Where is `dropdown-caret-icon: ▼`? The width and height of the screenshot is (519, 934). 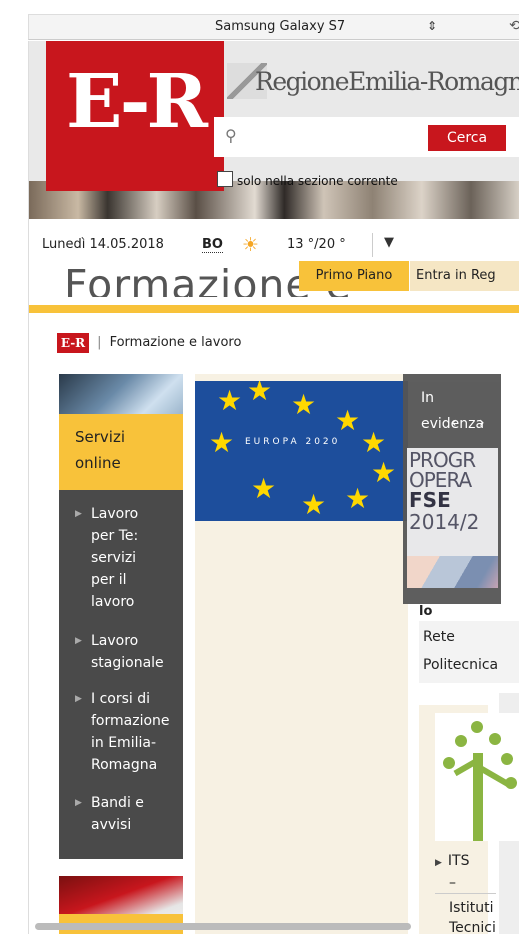 dropdown-caret-icon: ▼ is located at coordinates (389, 242).